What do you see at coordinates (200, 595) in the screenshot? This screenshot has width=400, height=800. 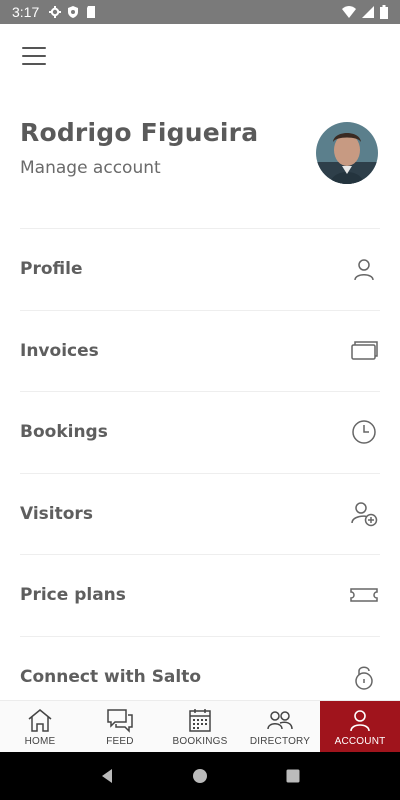 I see `menu-item-price-plans: Price plans` at bounding box center [200, 595].